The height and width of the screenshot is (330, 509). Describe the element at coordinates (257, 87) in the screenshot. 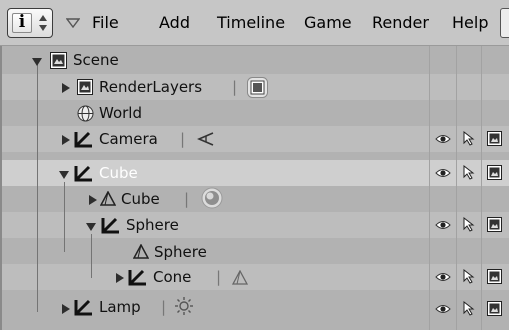

I see `render-layer-icon` at that location.